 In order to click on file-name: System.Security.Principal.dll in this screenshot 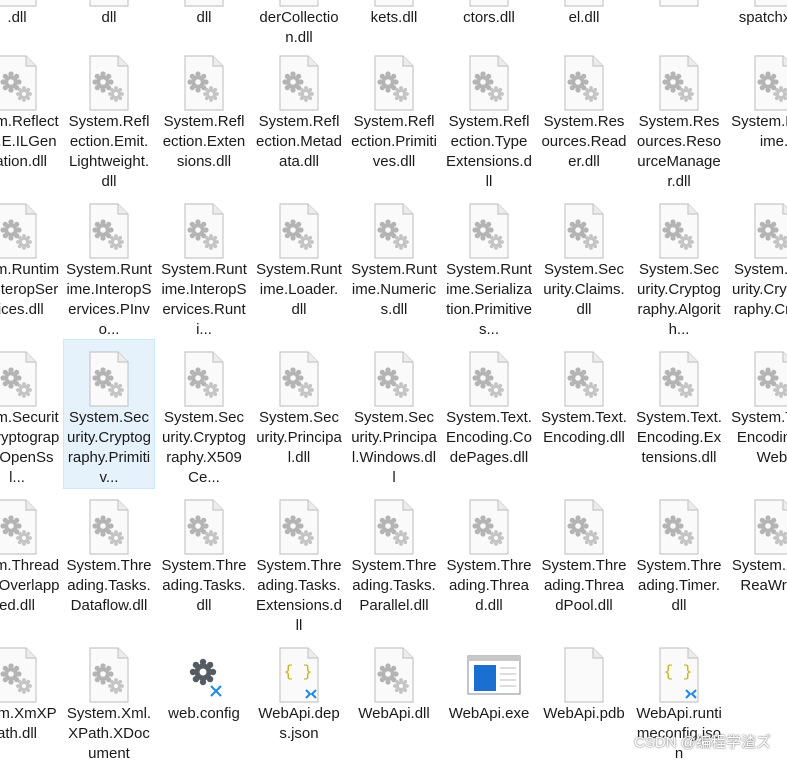, I will do `click(299, 437)`.